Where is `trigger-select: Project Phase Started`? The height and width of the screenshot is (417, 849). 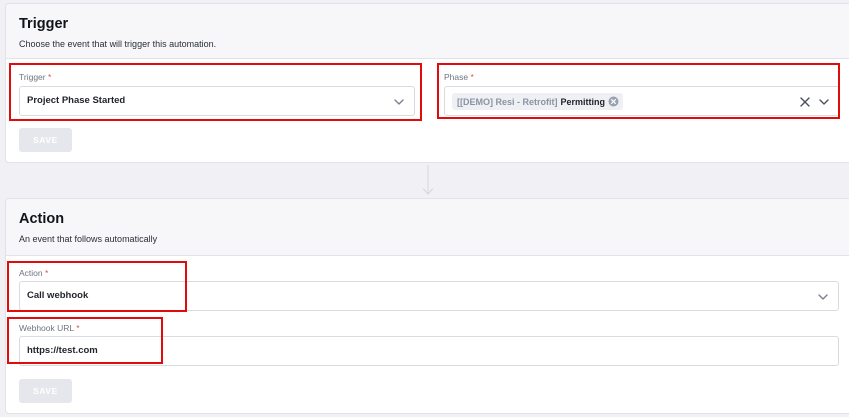
trigger-select: Project Phase Started is located at coordinates (217, 101).